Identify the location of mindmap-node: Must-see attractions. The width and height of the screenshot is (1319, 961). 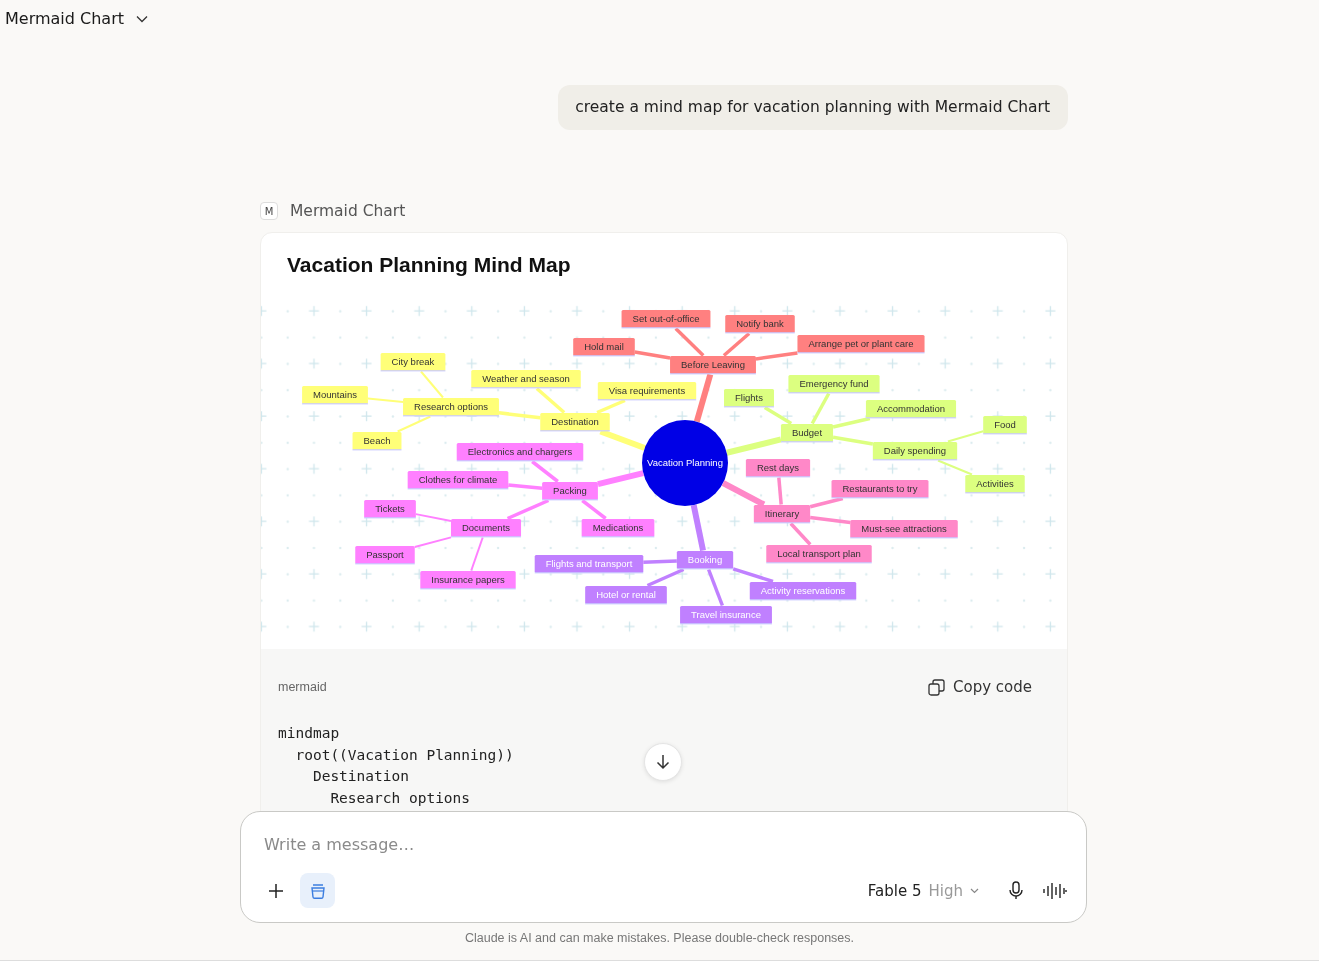
(904, 529).